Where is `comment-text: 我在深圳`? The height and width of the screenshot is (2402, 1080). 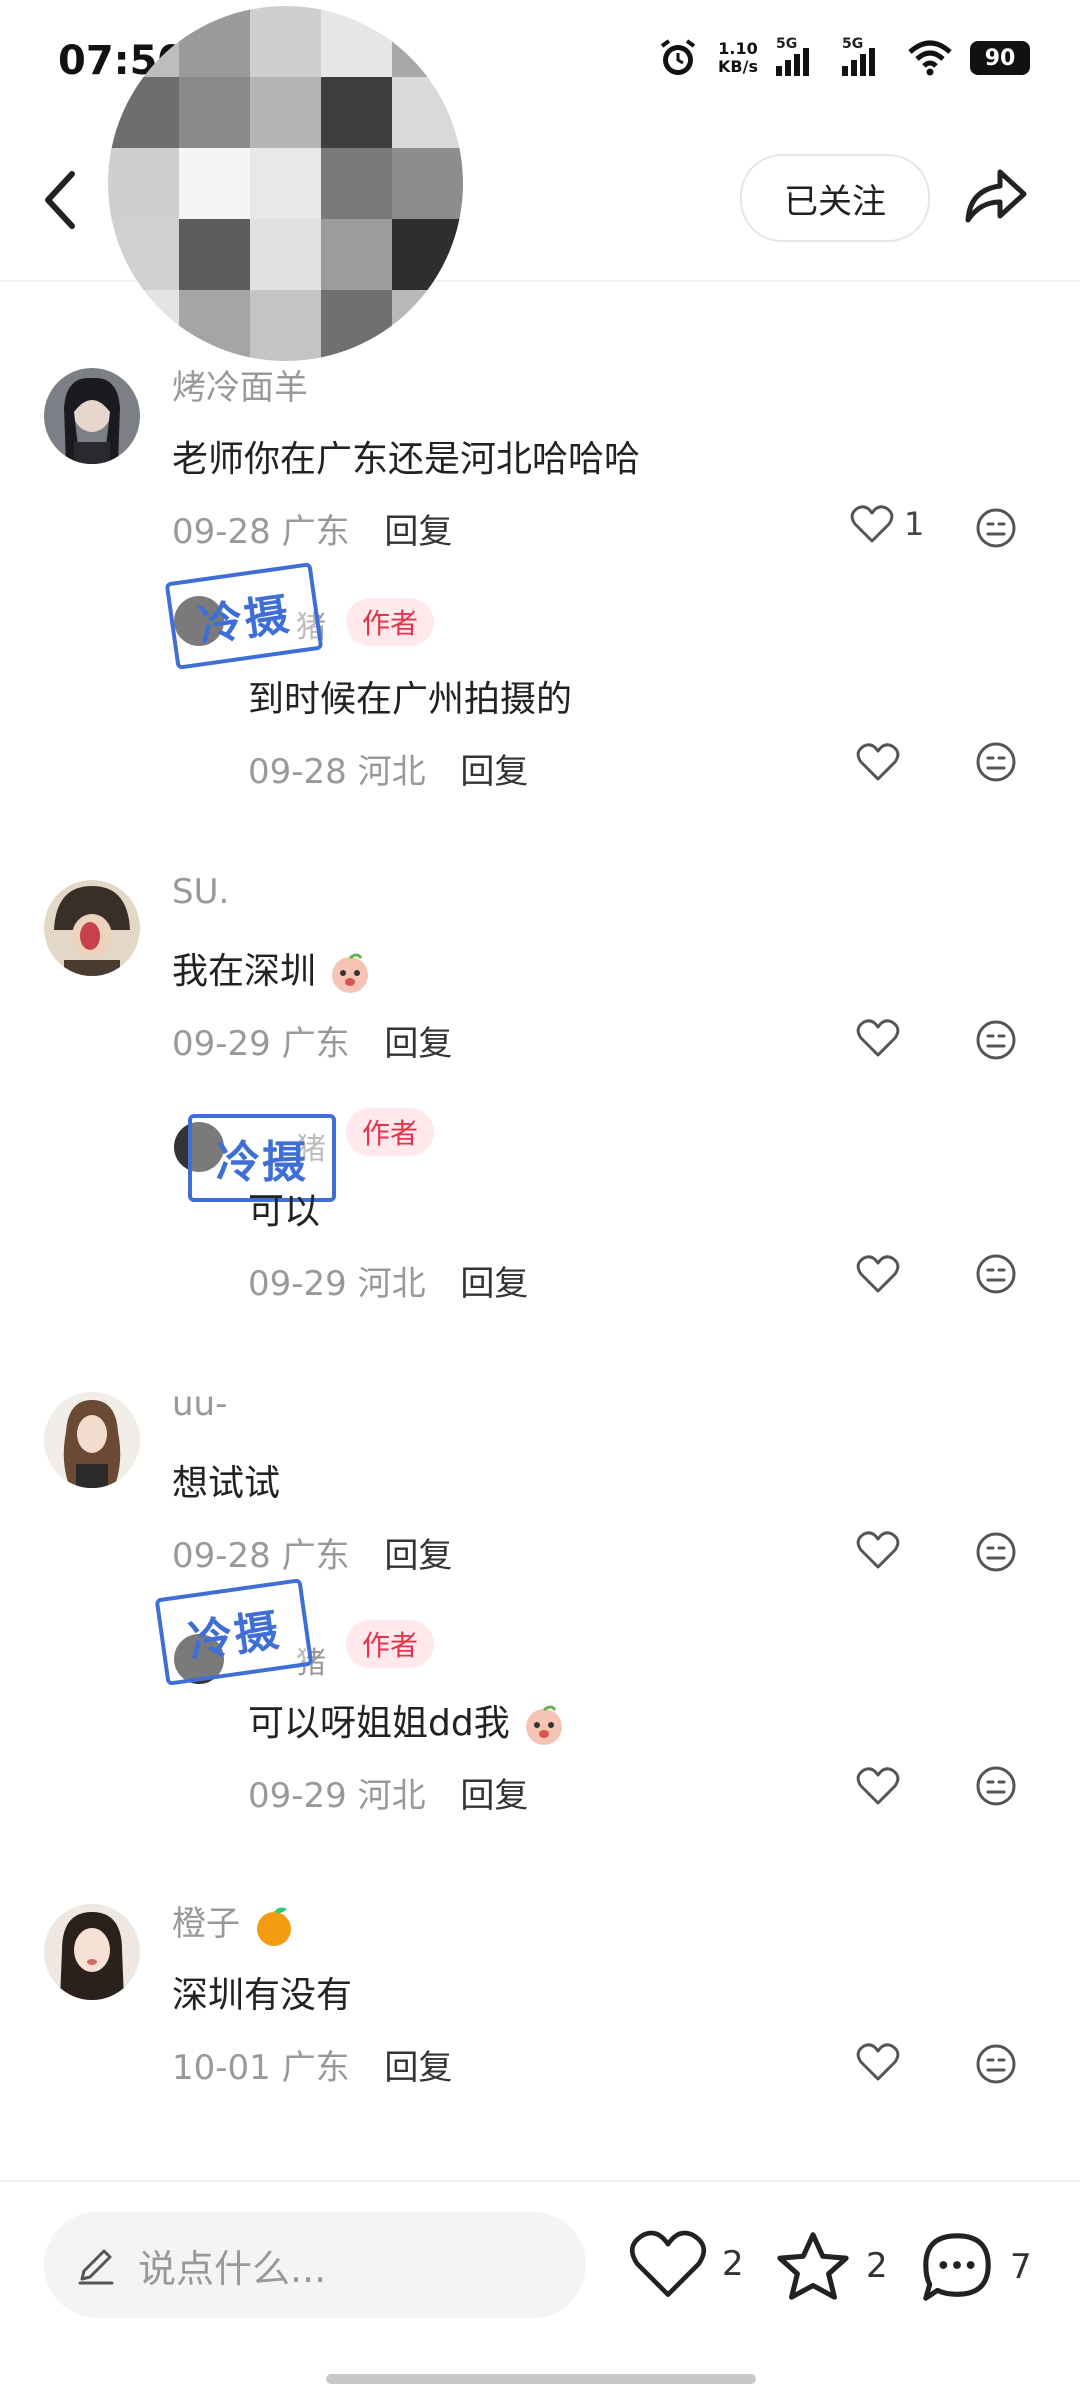
comment-text: 我在深圳 is located at coordinates (272, 969).